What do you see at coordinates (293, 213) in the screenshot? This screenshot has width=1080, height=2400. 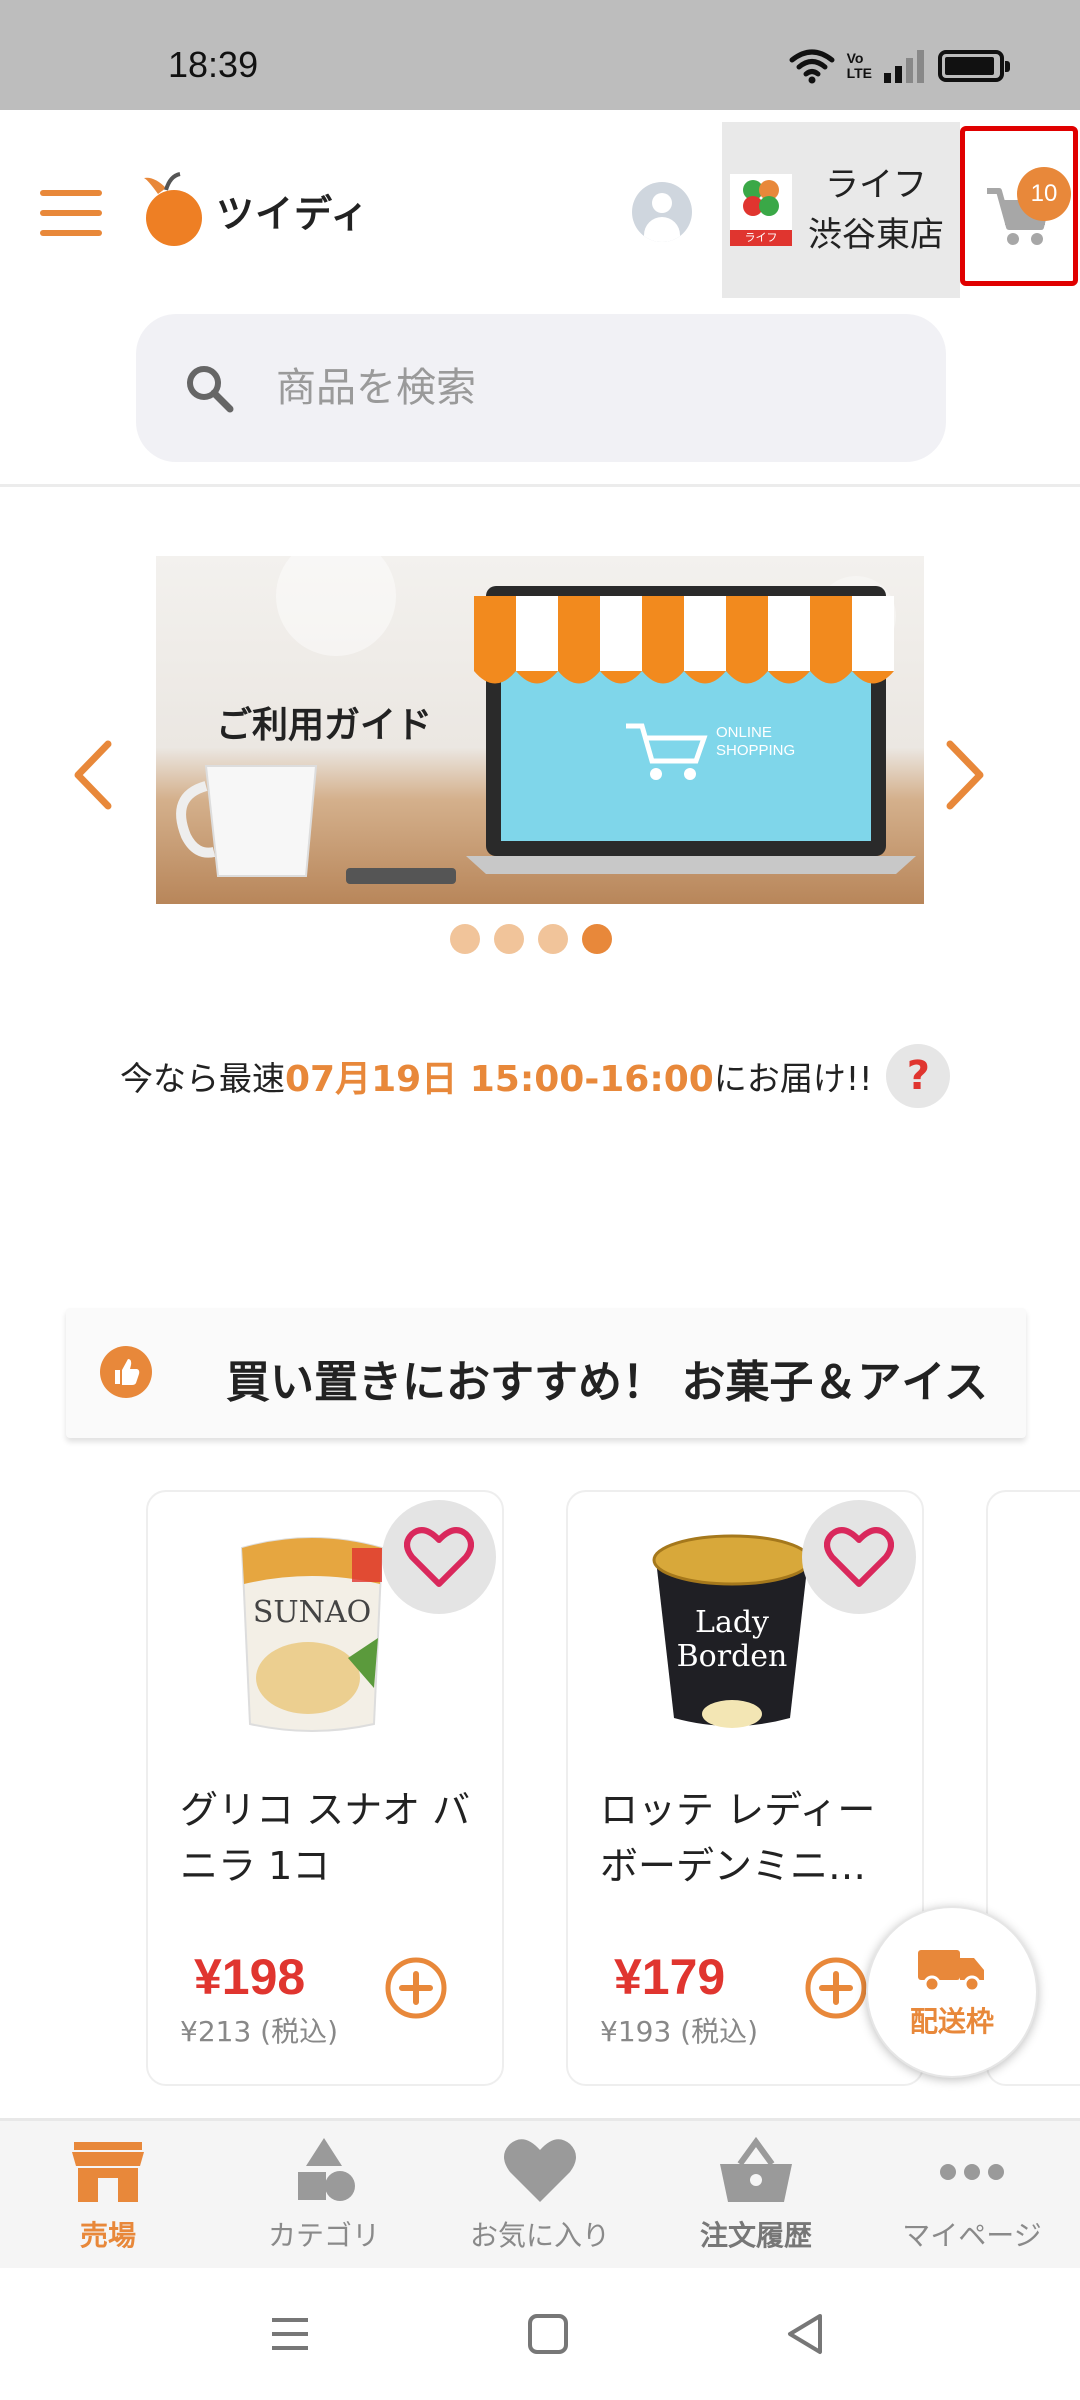 I see `app-name: ツイディ` at bounding box center [293, 213].